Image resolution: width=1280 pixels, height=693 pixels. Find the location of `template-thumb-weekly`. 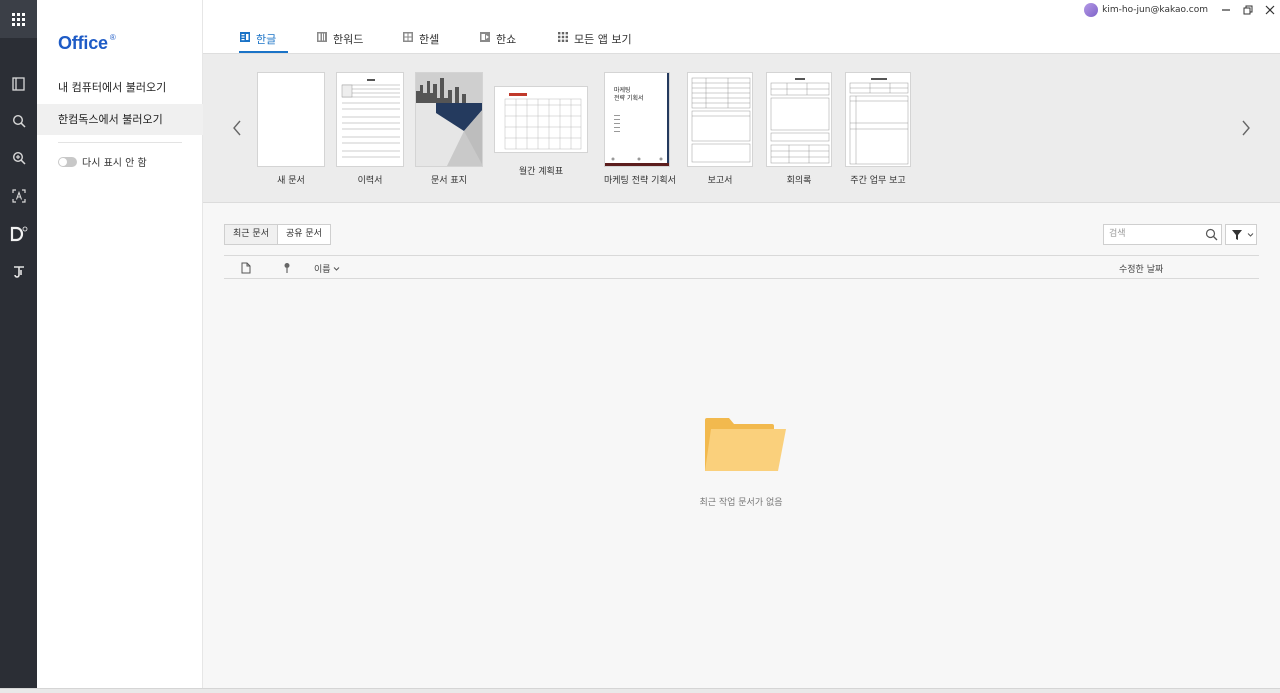

template-thumb-weekly is located at coordinates (878, 119).